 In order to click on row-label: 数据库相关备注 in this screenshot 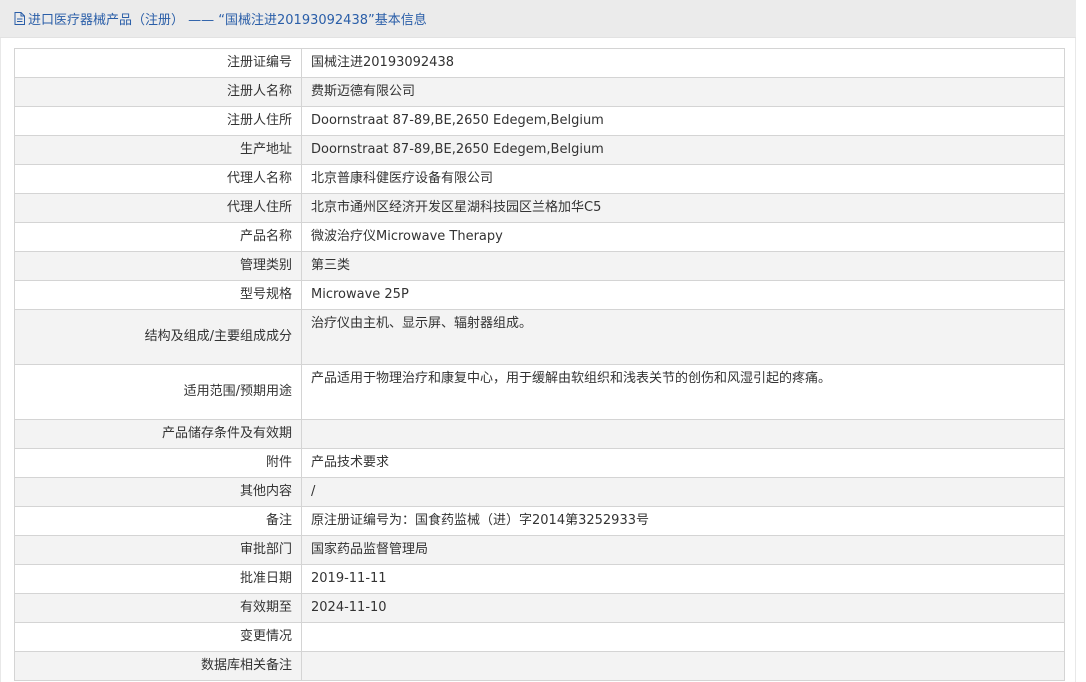, I will do `click(158, 666)`.